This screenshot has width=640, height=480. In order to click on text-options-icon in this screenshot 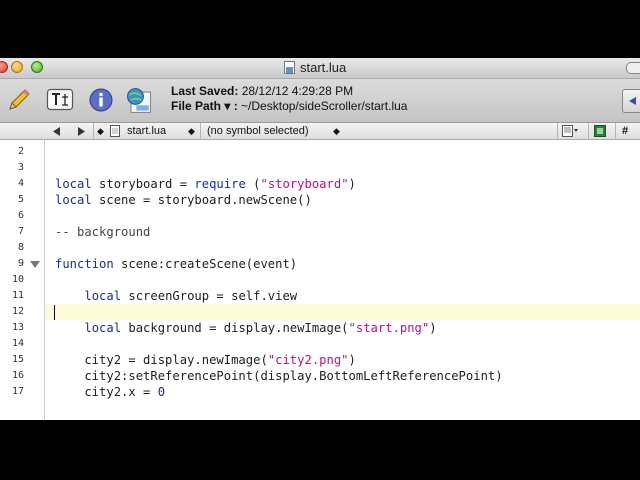, I will do `click(60, 99)`.